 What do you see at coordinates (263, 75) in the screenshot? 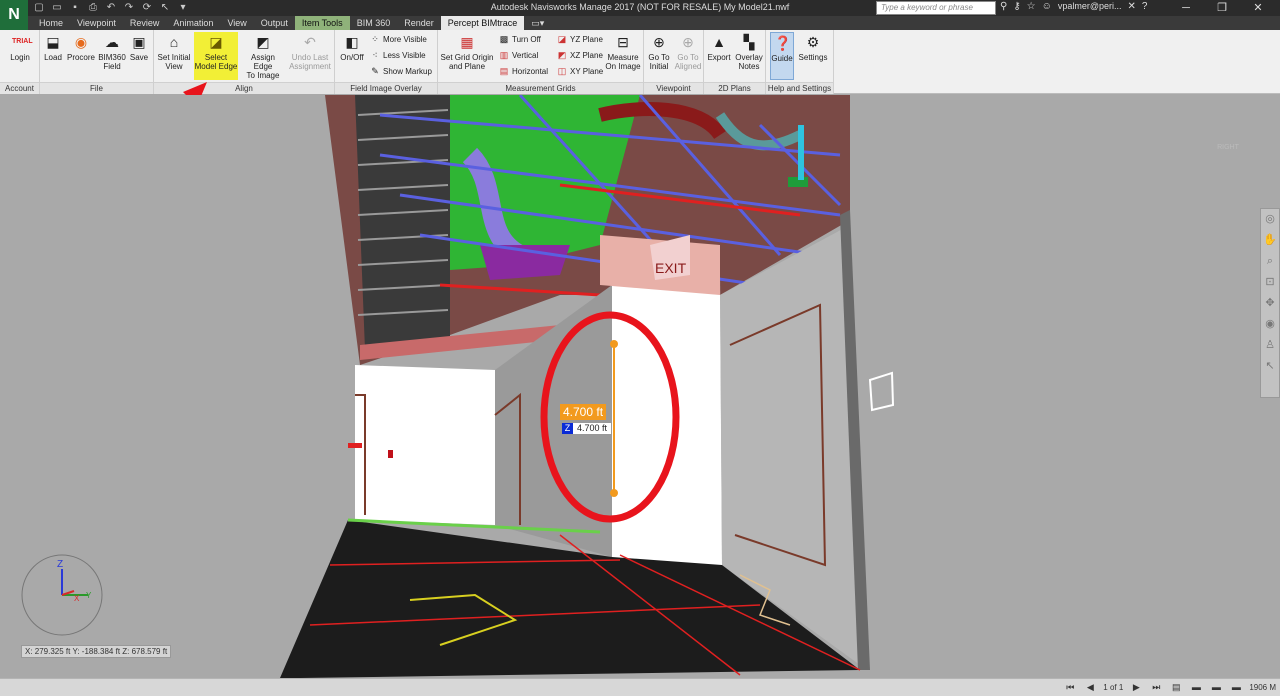
I see `assign-edge-label-line2: To Image` at bounding box center [263, 75].